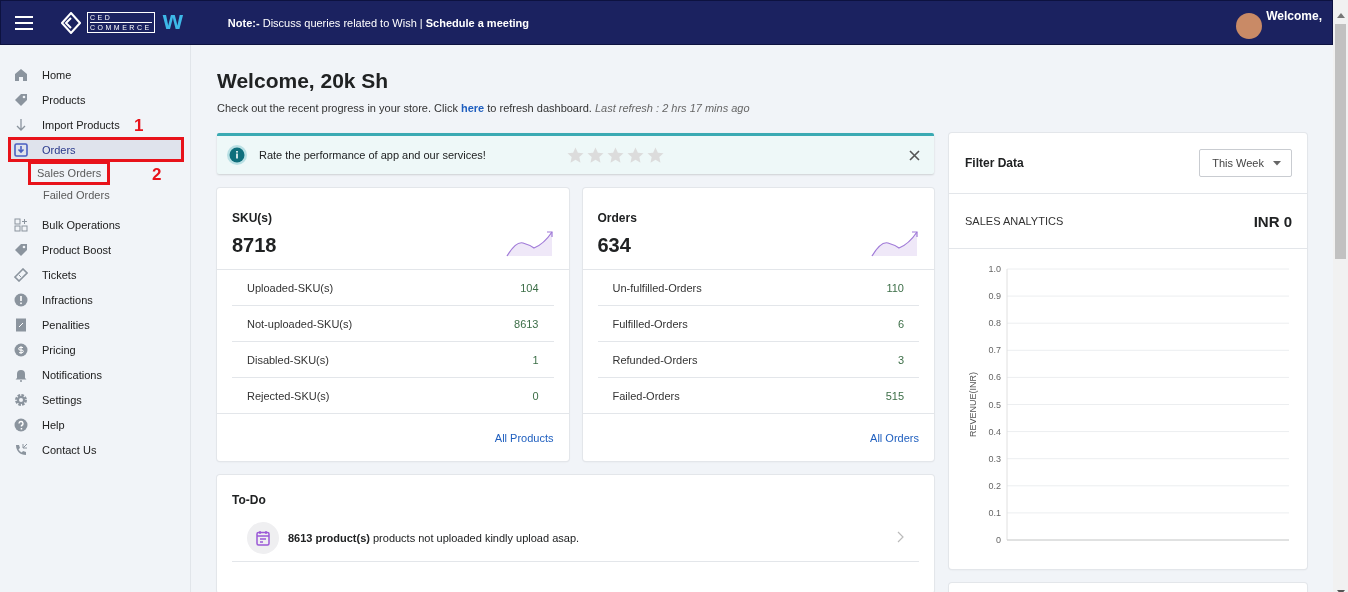 This screenshot has height=592, width=1348. I want to click on sidebar-subitem: Sales Orders, so click(69, 173).